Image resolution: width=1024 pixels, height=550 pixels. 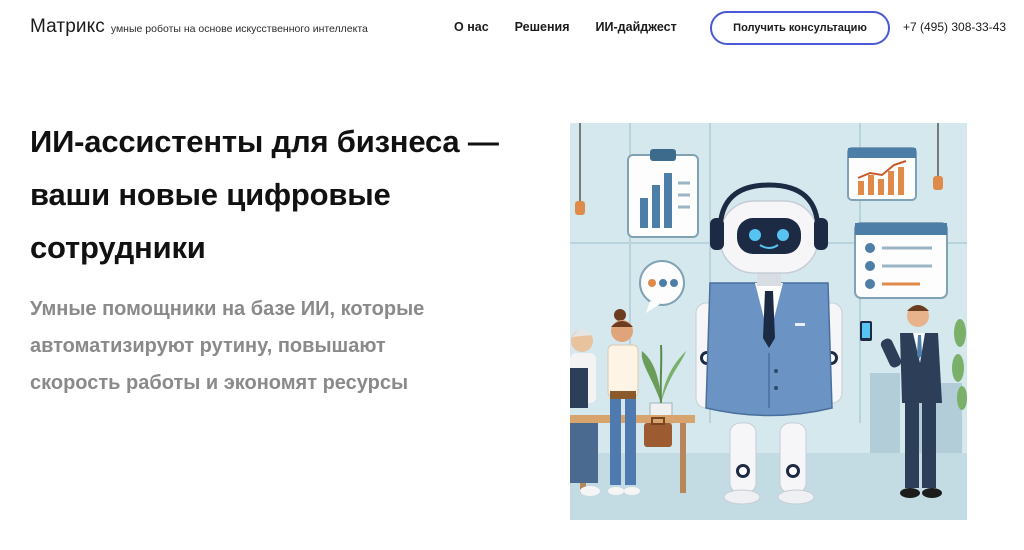 What do you see at coordinates (542, 27) in the screenshot?
I see `nav-link-solutions: Решения` at bounding box center [542, 27].